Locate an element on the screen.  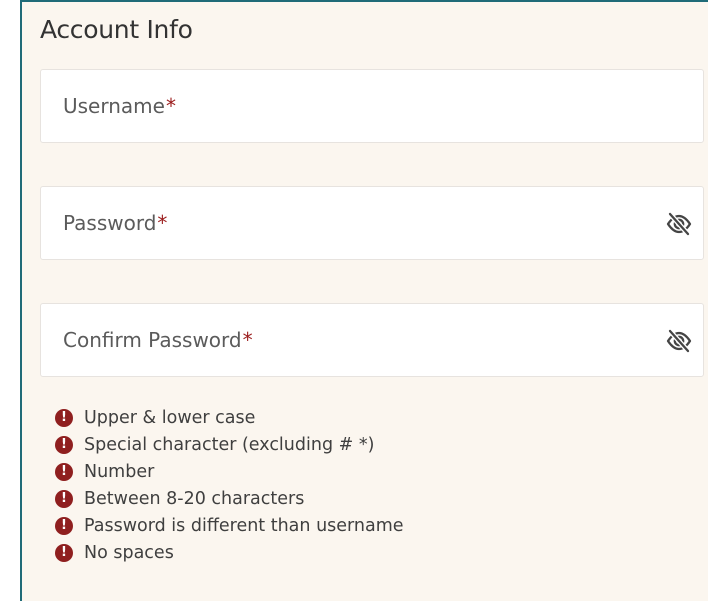
password-requirement-item: ! Between 8-20 characters is located at coordinates (229, 498).